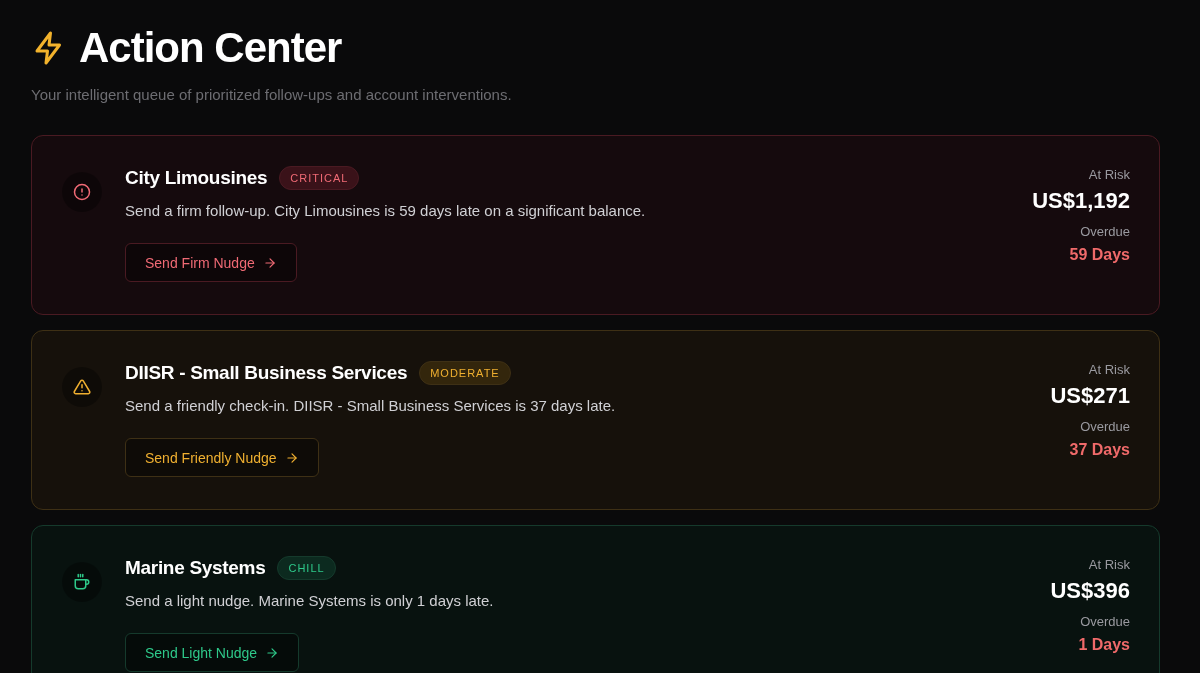 The image size is (1200, 673). I want to click on action-message: Send a firm follow-up. City Limousines is 59 days late on a significant balance., so click(385, 210).